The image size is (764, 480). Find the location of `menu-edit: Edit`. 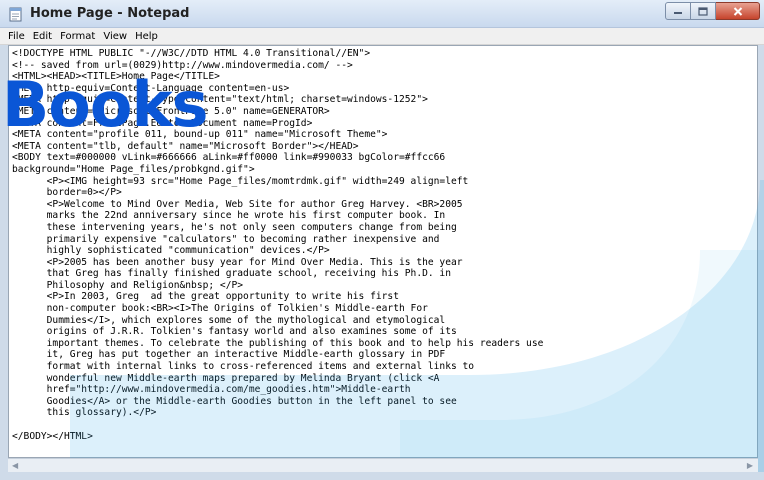

menu-edit: Edit is located at coordinates (42, 36).